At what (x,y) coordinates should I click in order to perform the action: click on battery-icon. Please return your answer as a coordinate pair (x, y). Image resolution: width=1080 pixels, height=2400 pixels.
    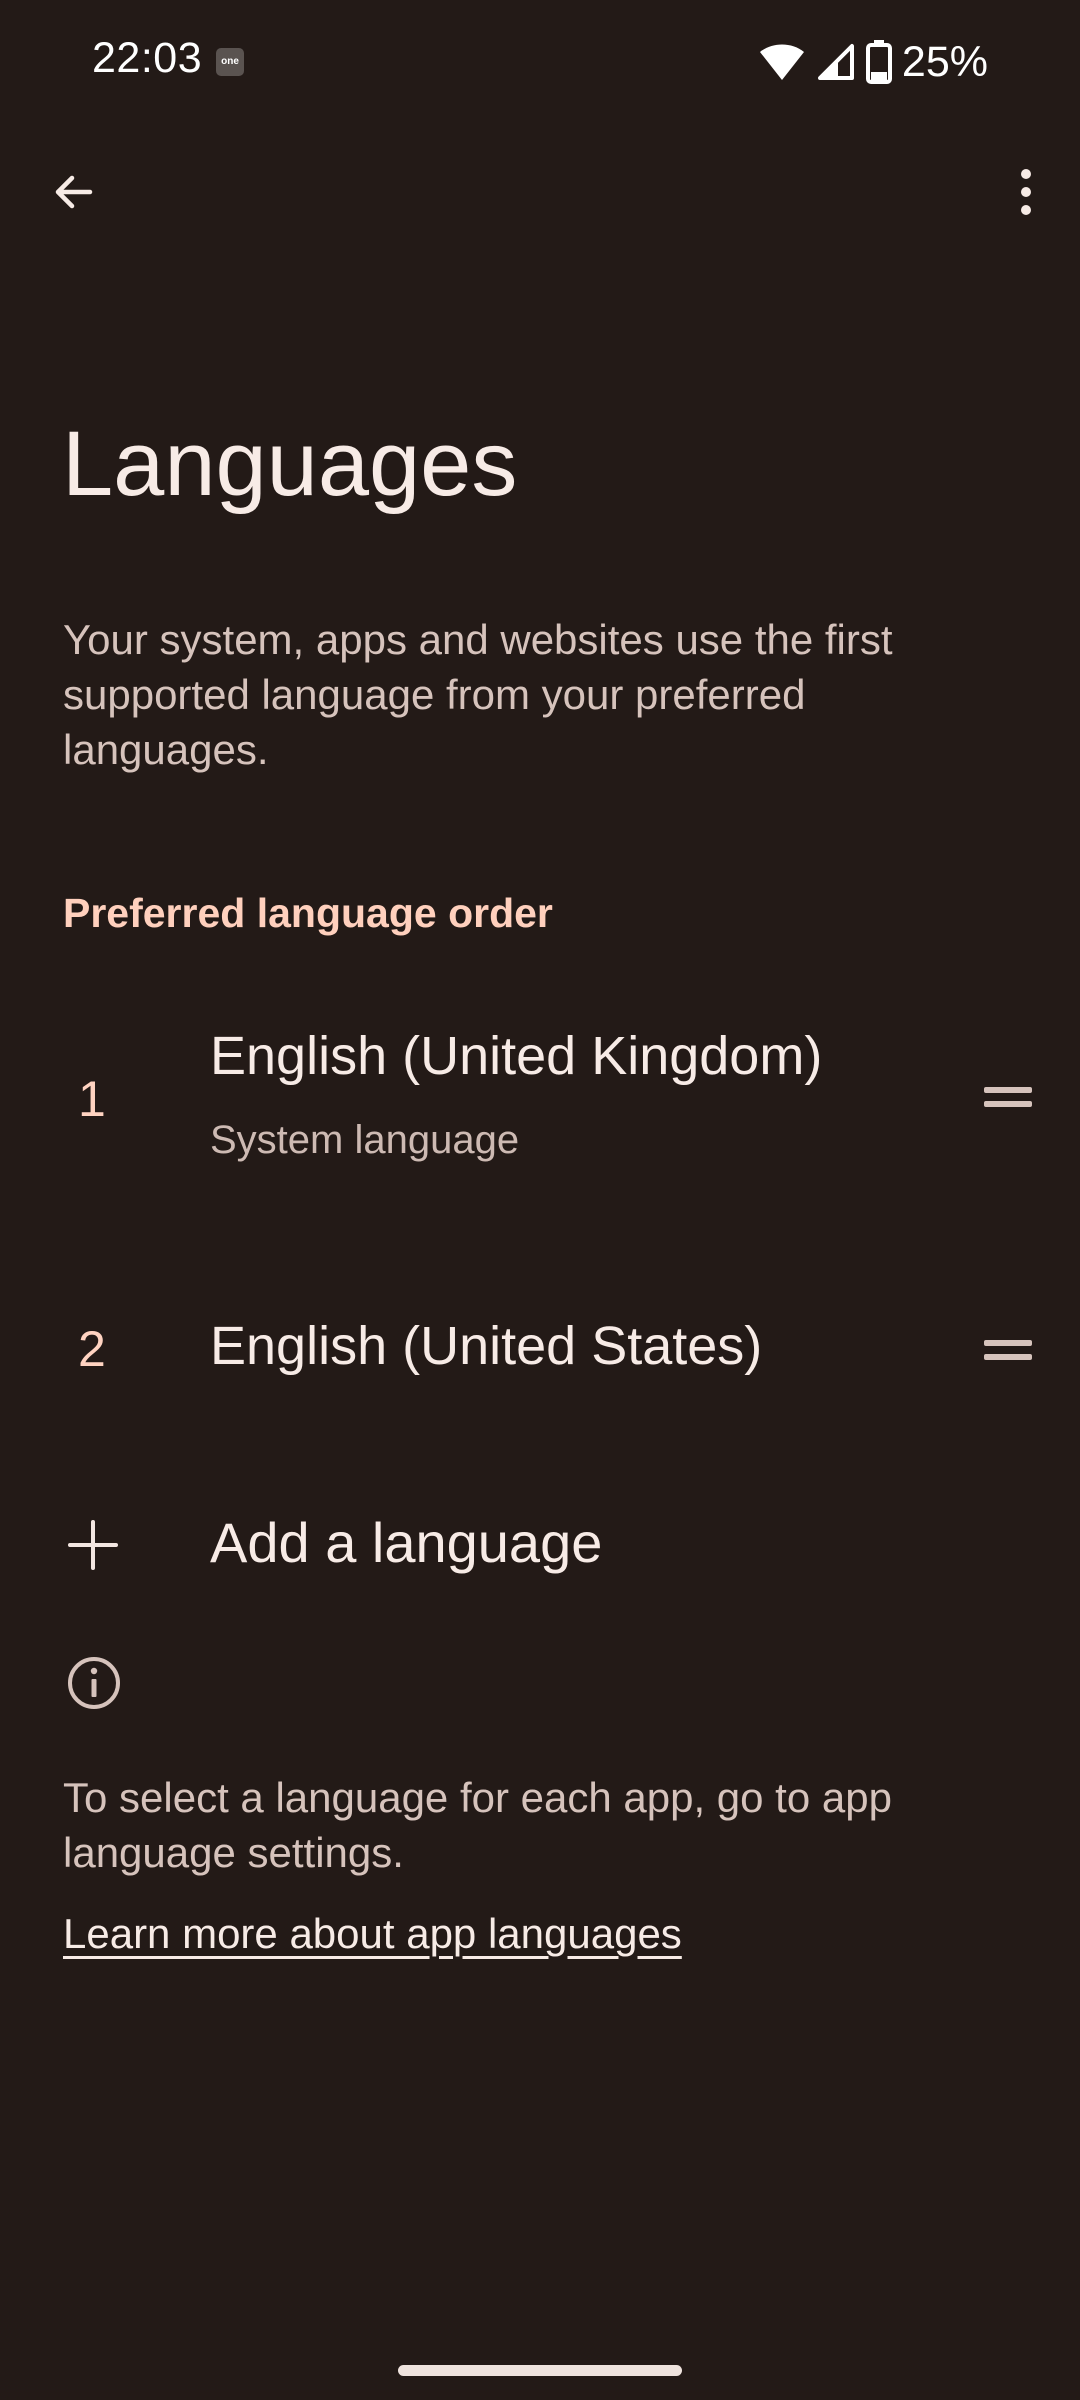
    Looking at the image, I should click on (878, 62).